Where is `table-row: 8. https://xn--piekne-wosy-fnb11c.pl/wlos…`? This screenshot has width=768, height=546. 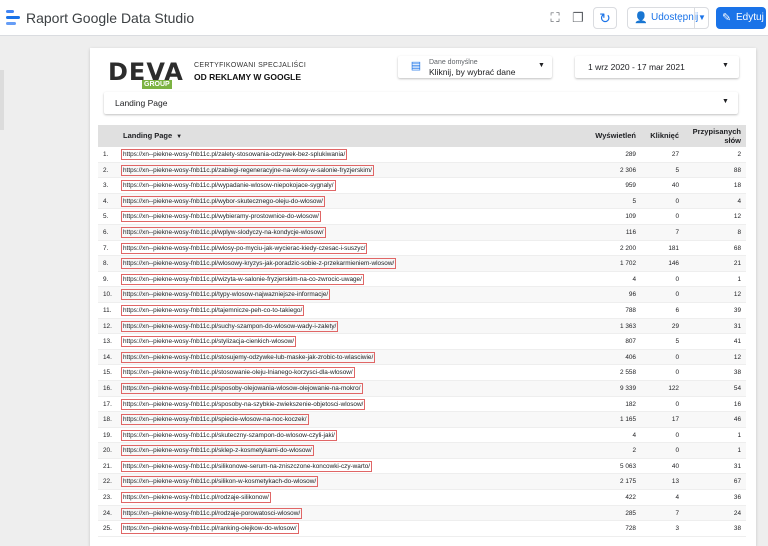
table-row: 8. https://xn--piekne-wosy-fnb11c.pl/wlos… is located at coordinates (422, 264).